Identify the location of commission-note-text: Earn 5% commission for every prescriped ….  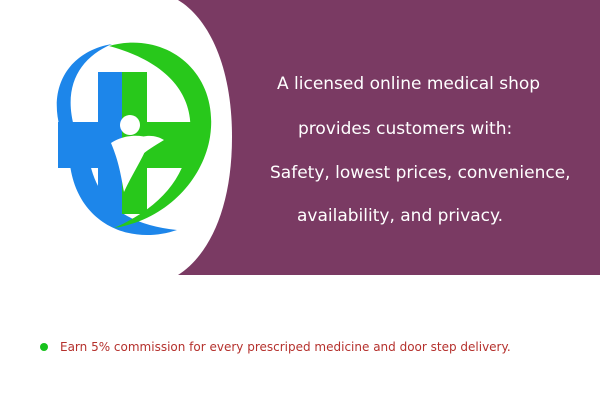
(285, 347).